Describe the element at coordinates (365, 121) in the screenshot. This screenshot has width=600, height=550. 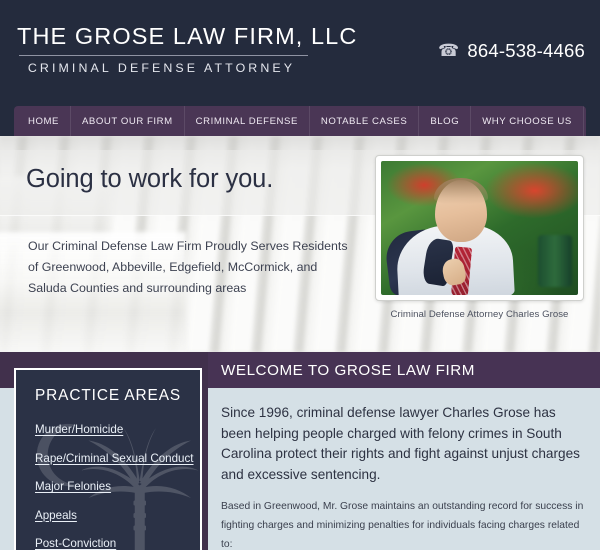
I see `nav-item-notable-cases: NOTABLE CASES` at that location.